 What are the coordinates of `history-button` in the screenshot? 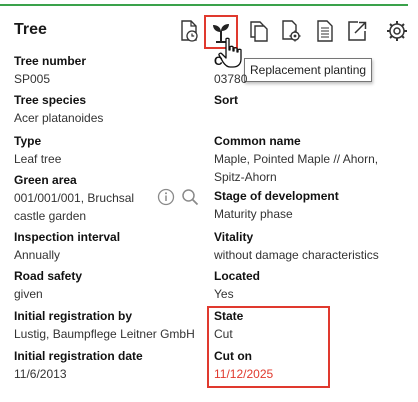 It's located at (189, 31).